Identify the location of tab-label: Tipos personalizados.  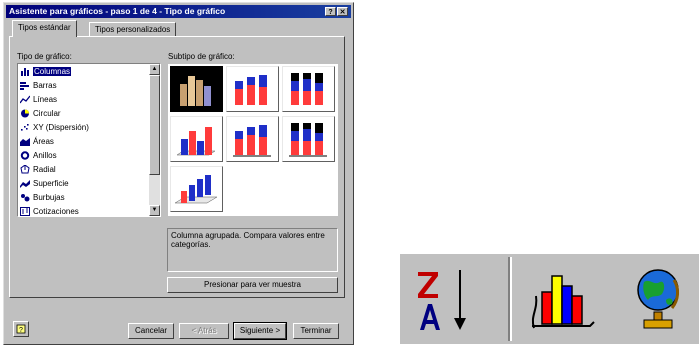
(133, 29).